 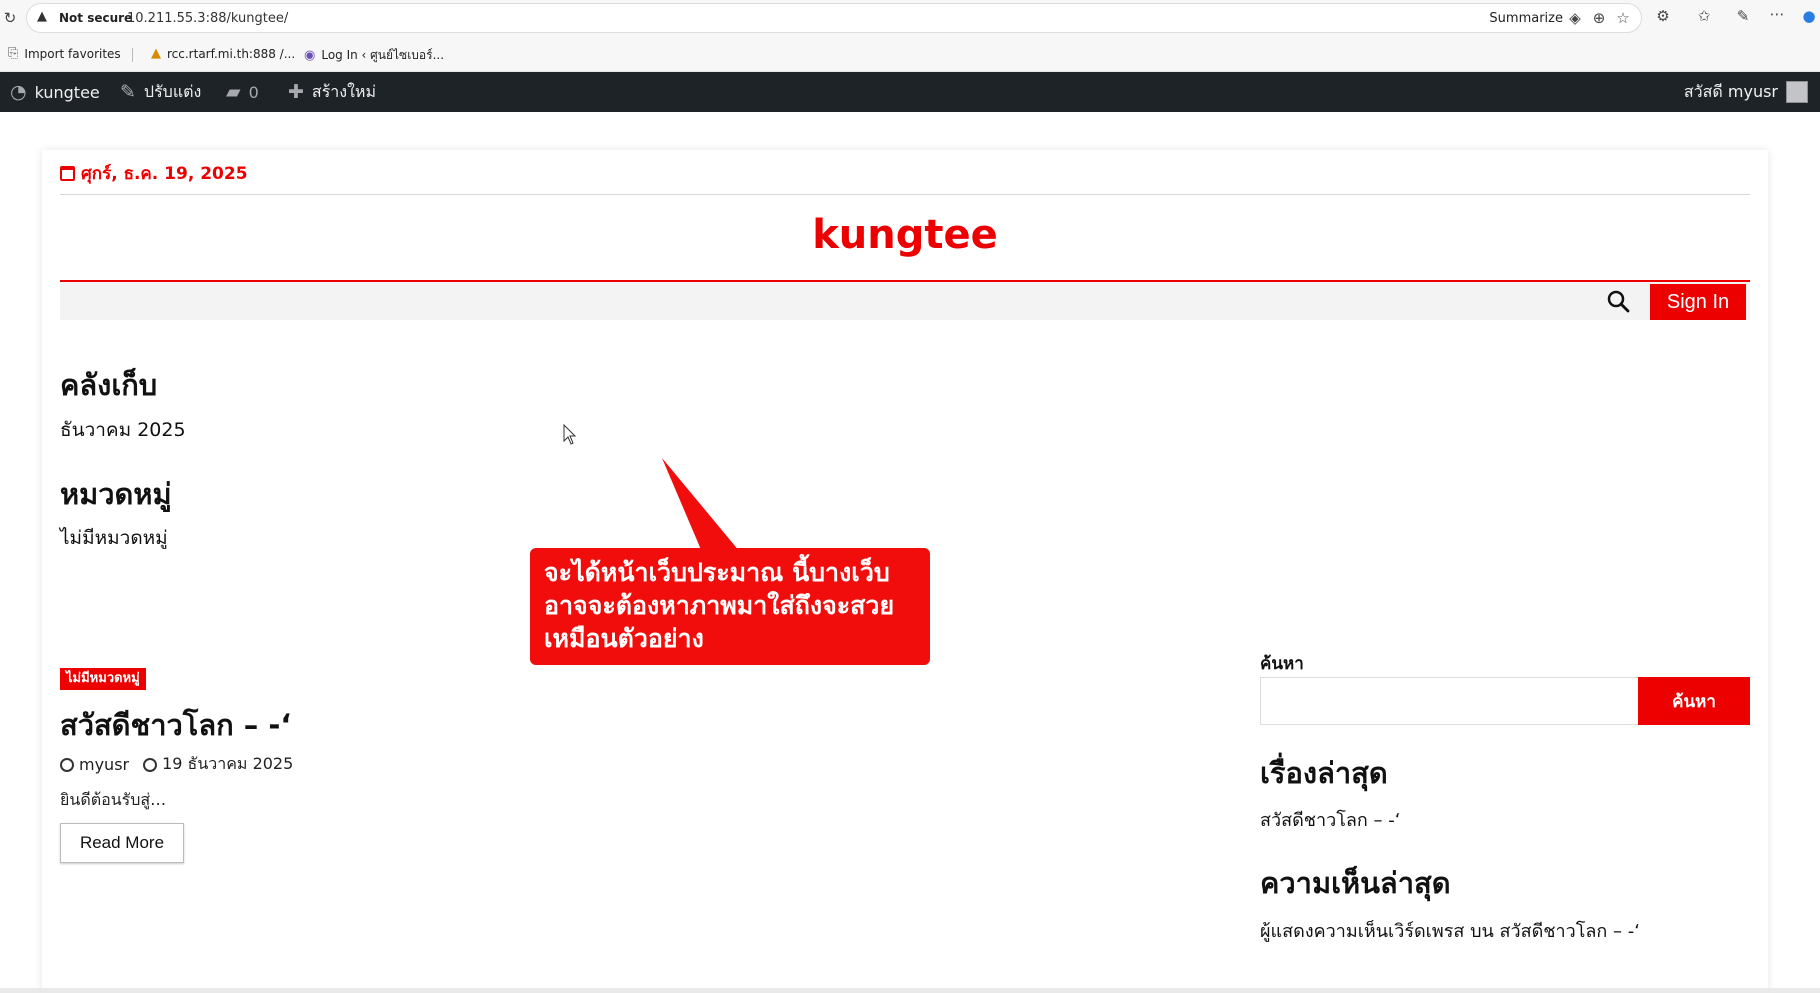 What do you see at coordinates (1330, 819) in the screenshot?
I see `recent-post-link: สวัสดีชาวโลก – -‘` at bounding box center [1330, 819].